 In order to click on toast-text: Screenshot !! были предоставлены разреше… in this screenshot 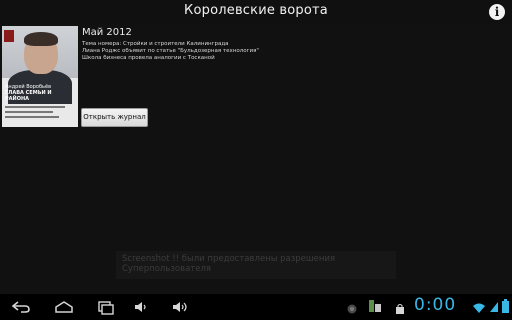, I will do `click(228, 264)`.